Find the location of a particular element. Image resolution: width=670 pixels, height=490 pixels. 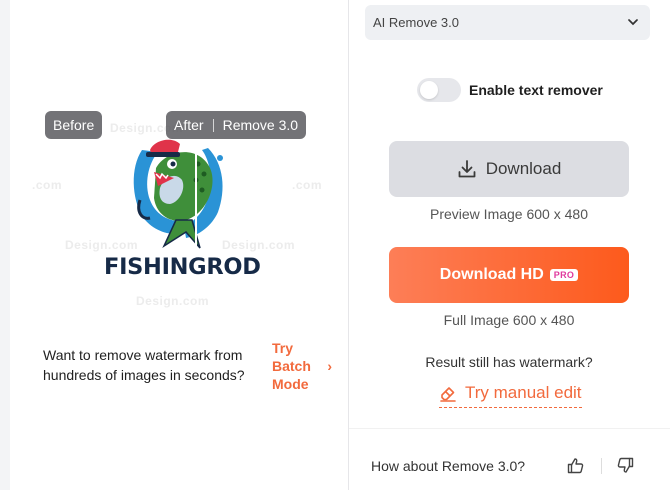

eraser-icon is located at coordinates (448, 394).